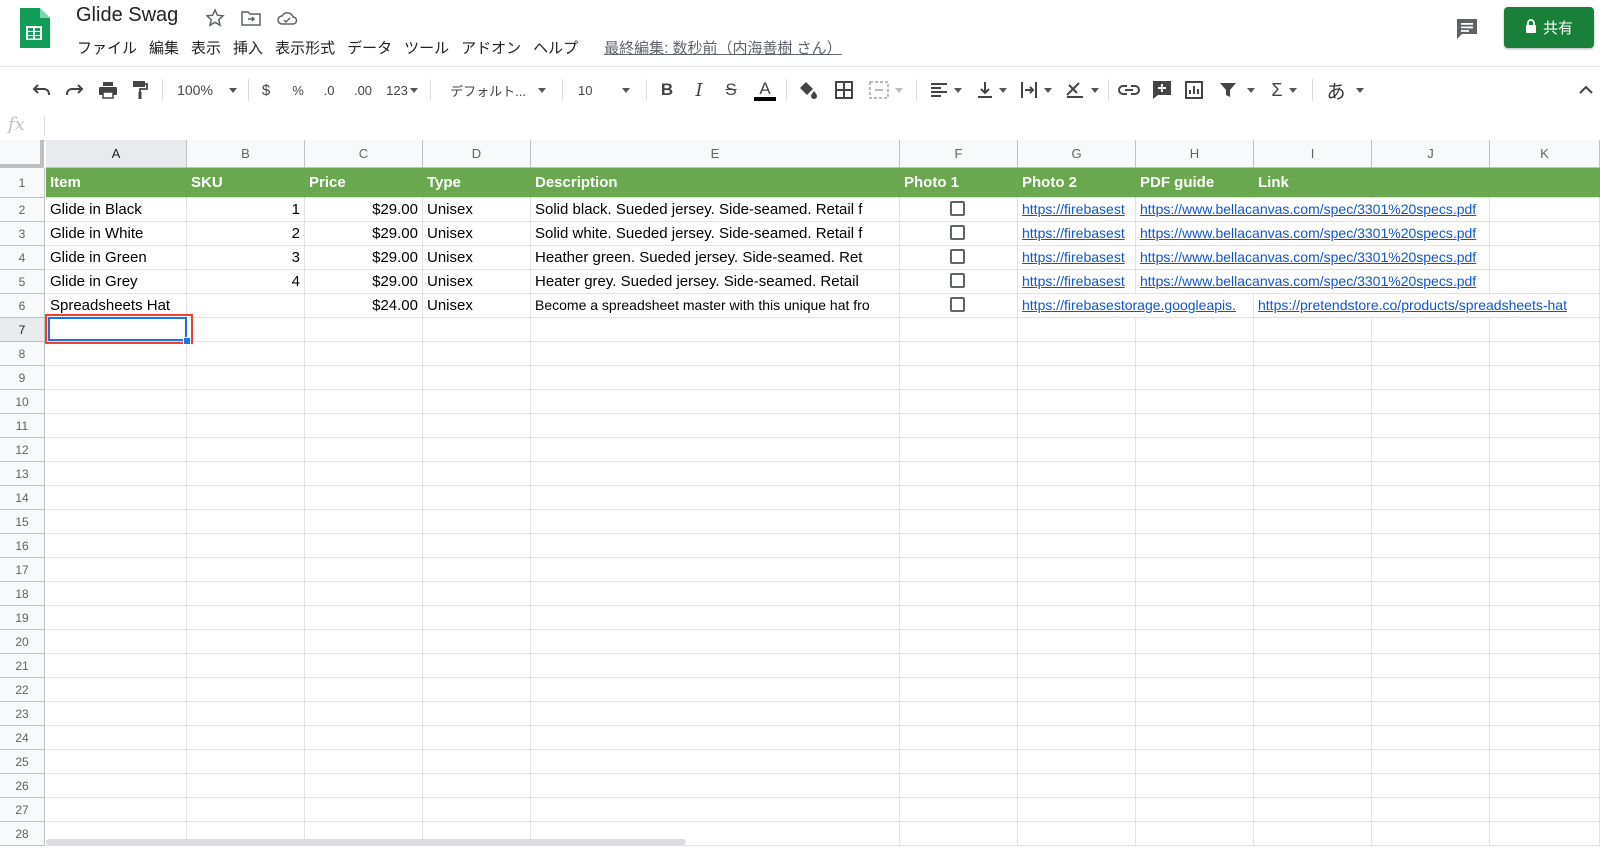 Image resolution: width=1600 pixels, height=862 pixels. I want to click on merge-cells-icon, so click(886, 90).